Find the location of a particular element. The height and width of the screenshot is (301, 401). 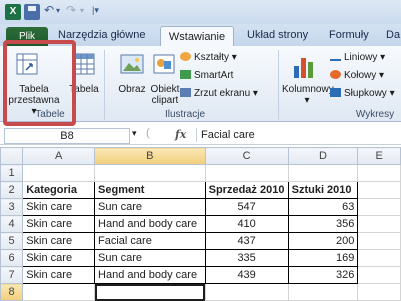

cell: Segment is located at coordinates (150, 190).